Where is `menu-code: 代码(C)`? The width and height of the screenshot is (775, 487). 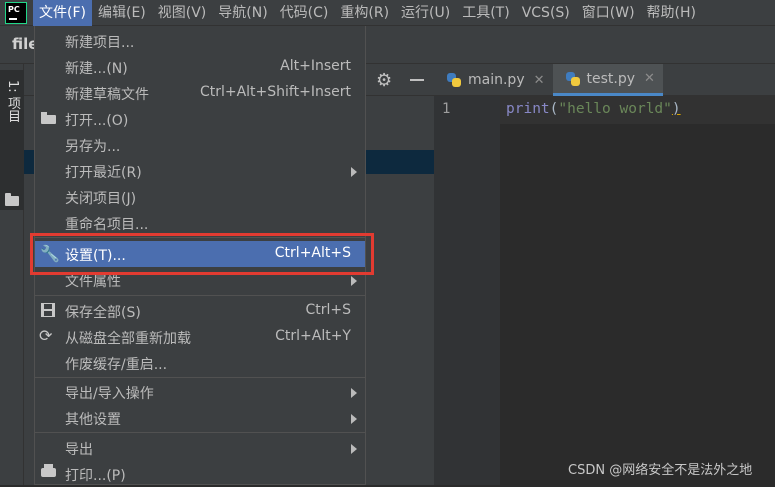
menu-code: 代码(C) is located at coordinates (304, 13).